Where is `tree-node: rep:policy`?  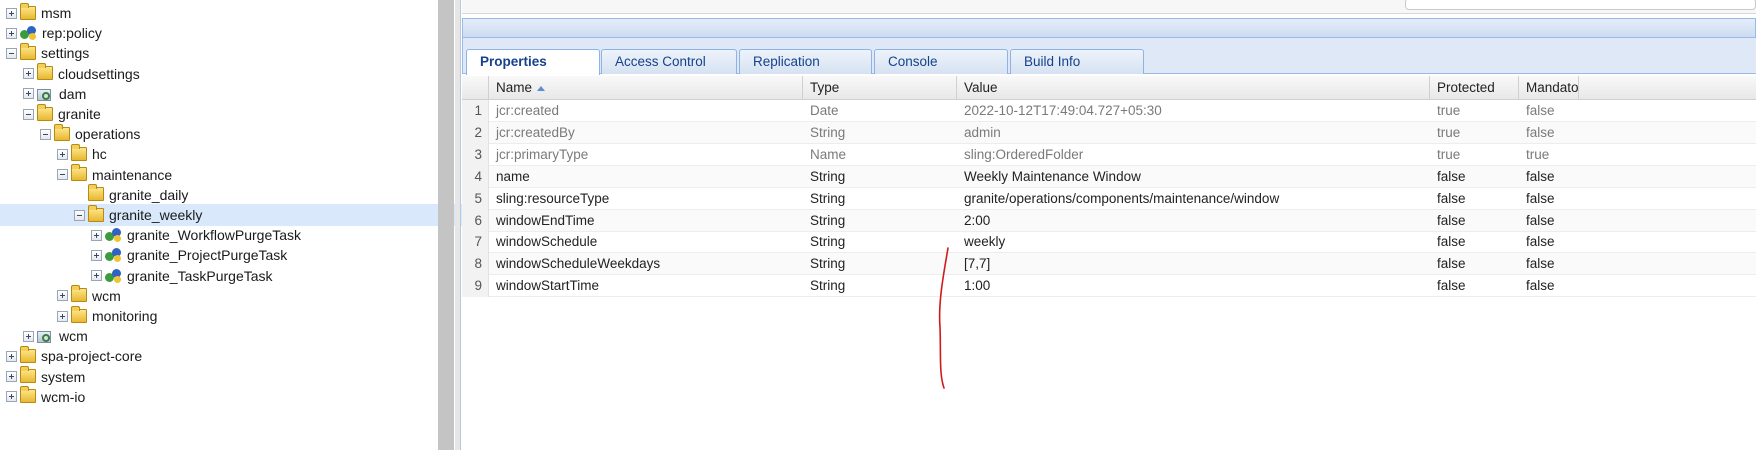
tree-node: rep:policy is located at coordinates (245, 33).